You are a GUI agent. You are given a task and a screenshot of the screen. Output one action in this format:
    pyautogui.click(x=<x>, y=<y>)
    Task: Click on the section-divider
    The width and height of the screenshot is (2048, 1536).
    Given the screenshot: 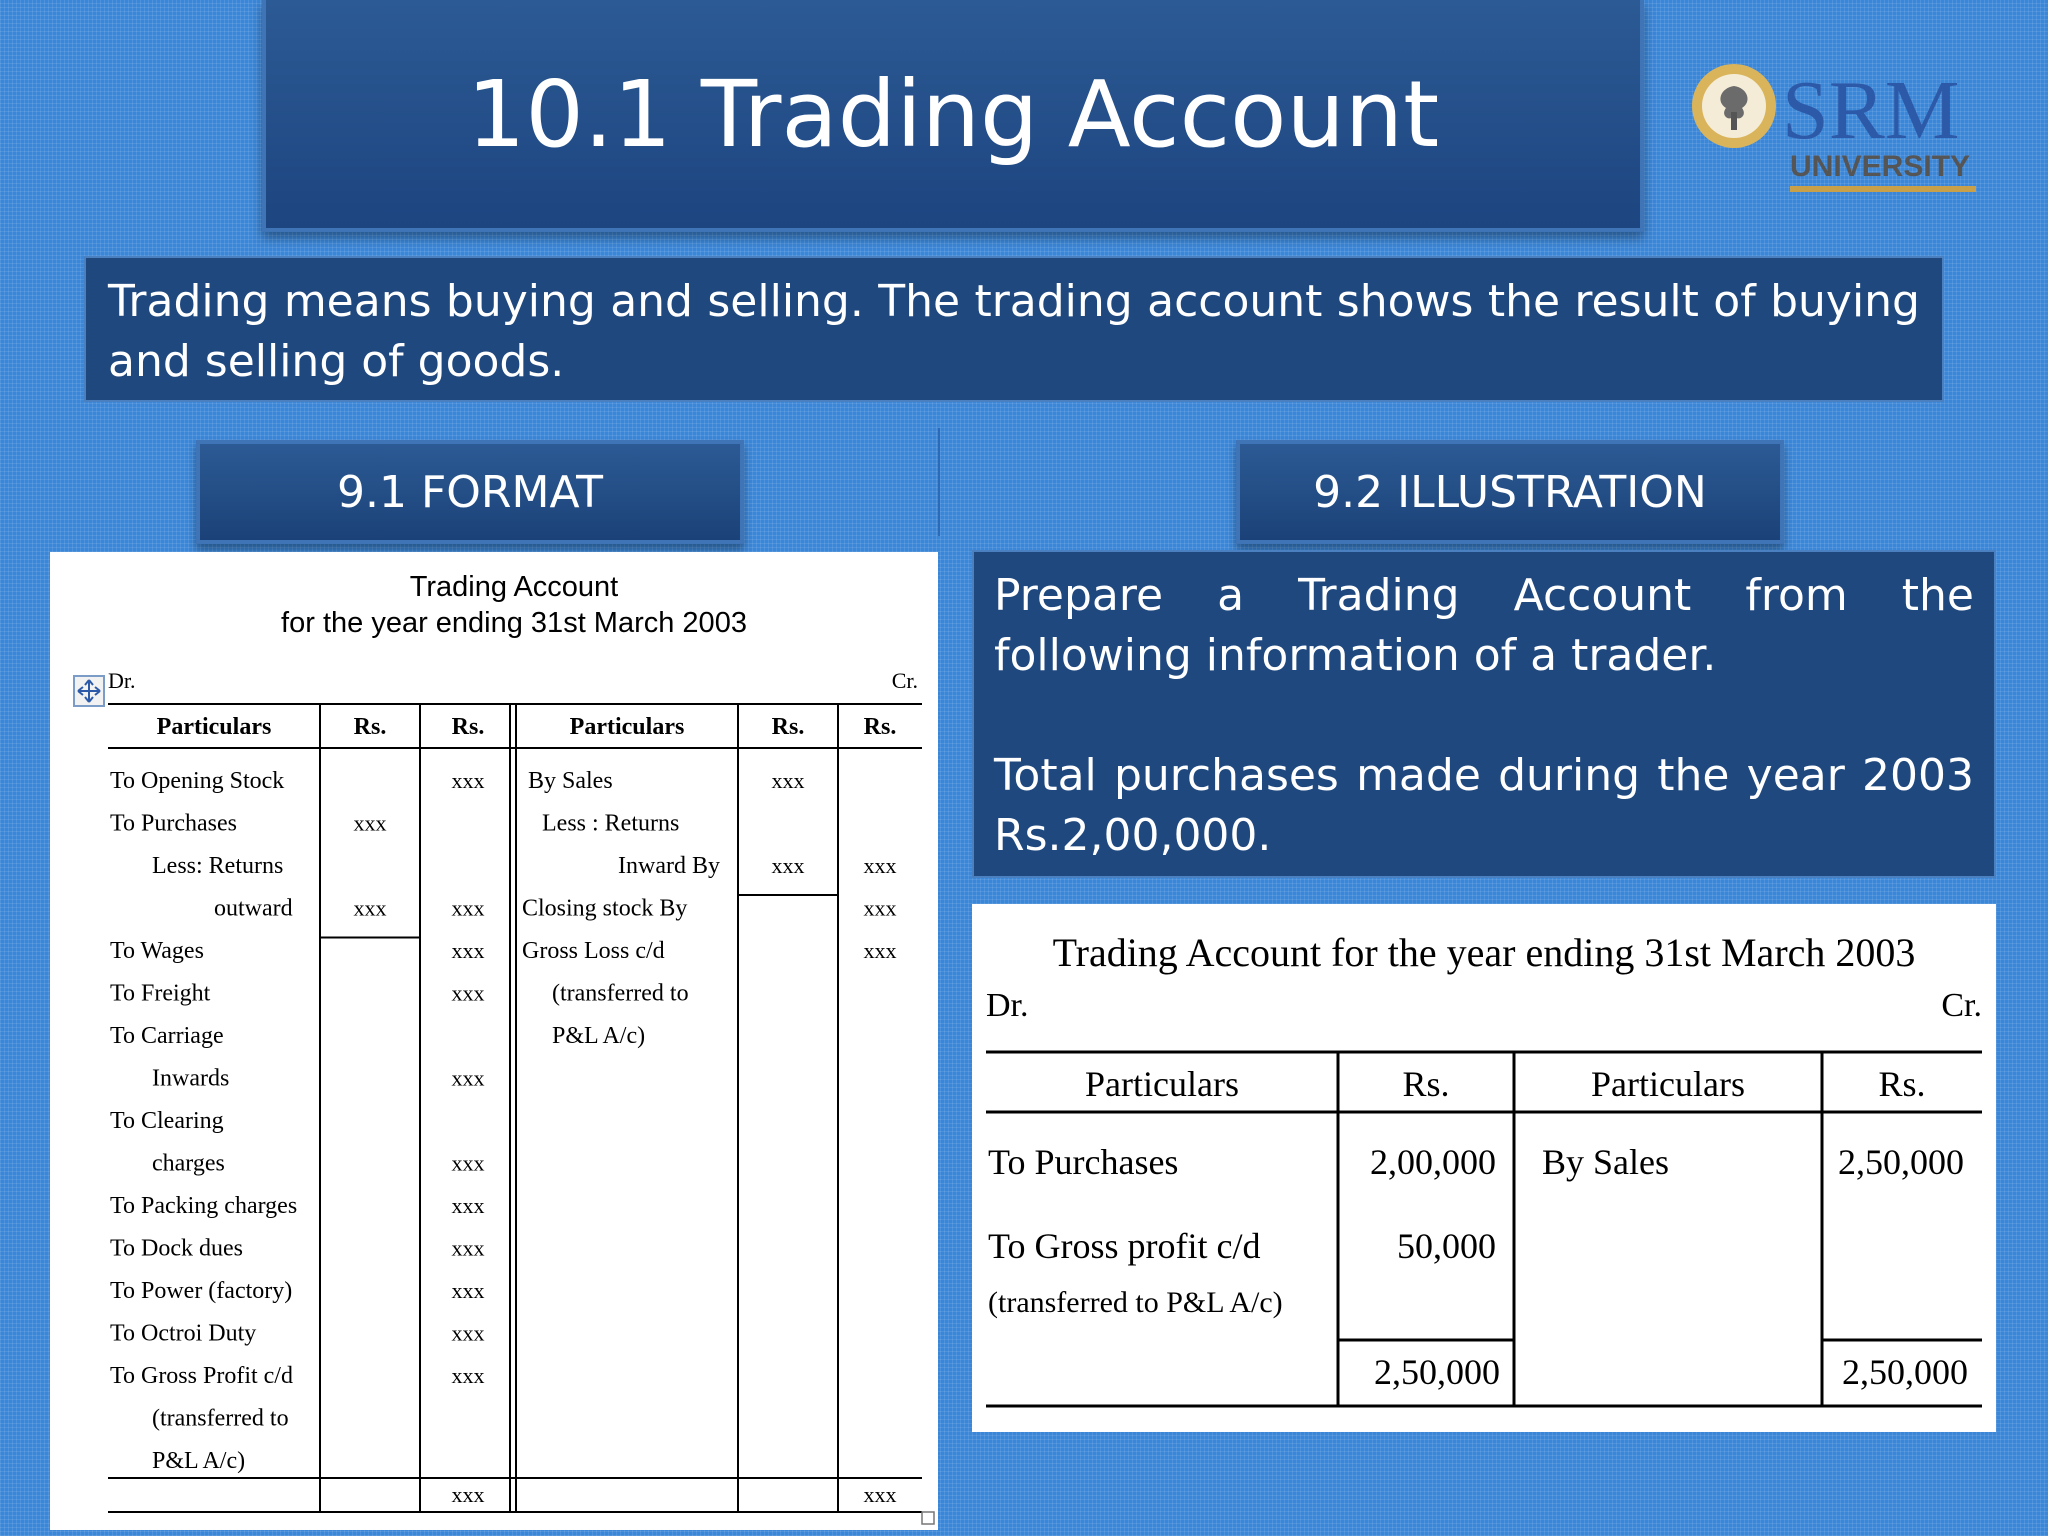 What is the action you would take?
    pyautogui.click(x=939, y=482)
    